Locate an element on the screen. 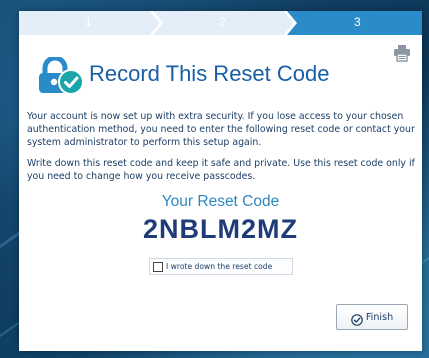 Image resolution: width=429 pixels, height=358 pixels. check-circle-icon is located at coordinates (357, 318).